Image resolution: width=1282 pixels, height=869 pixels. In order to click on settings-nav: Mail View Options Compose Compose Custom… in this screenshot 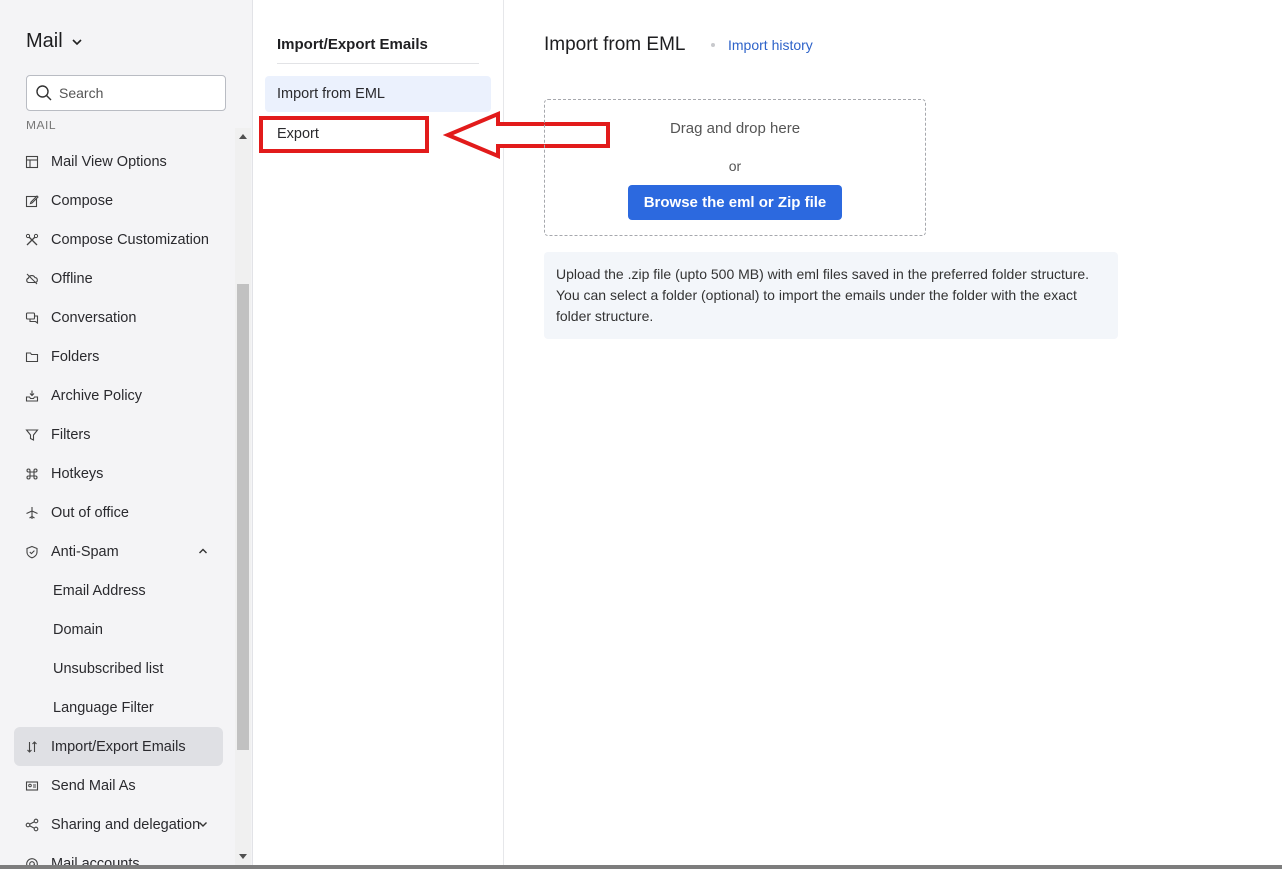, I will do `click(118, 505)`.